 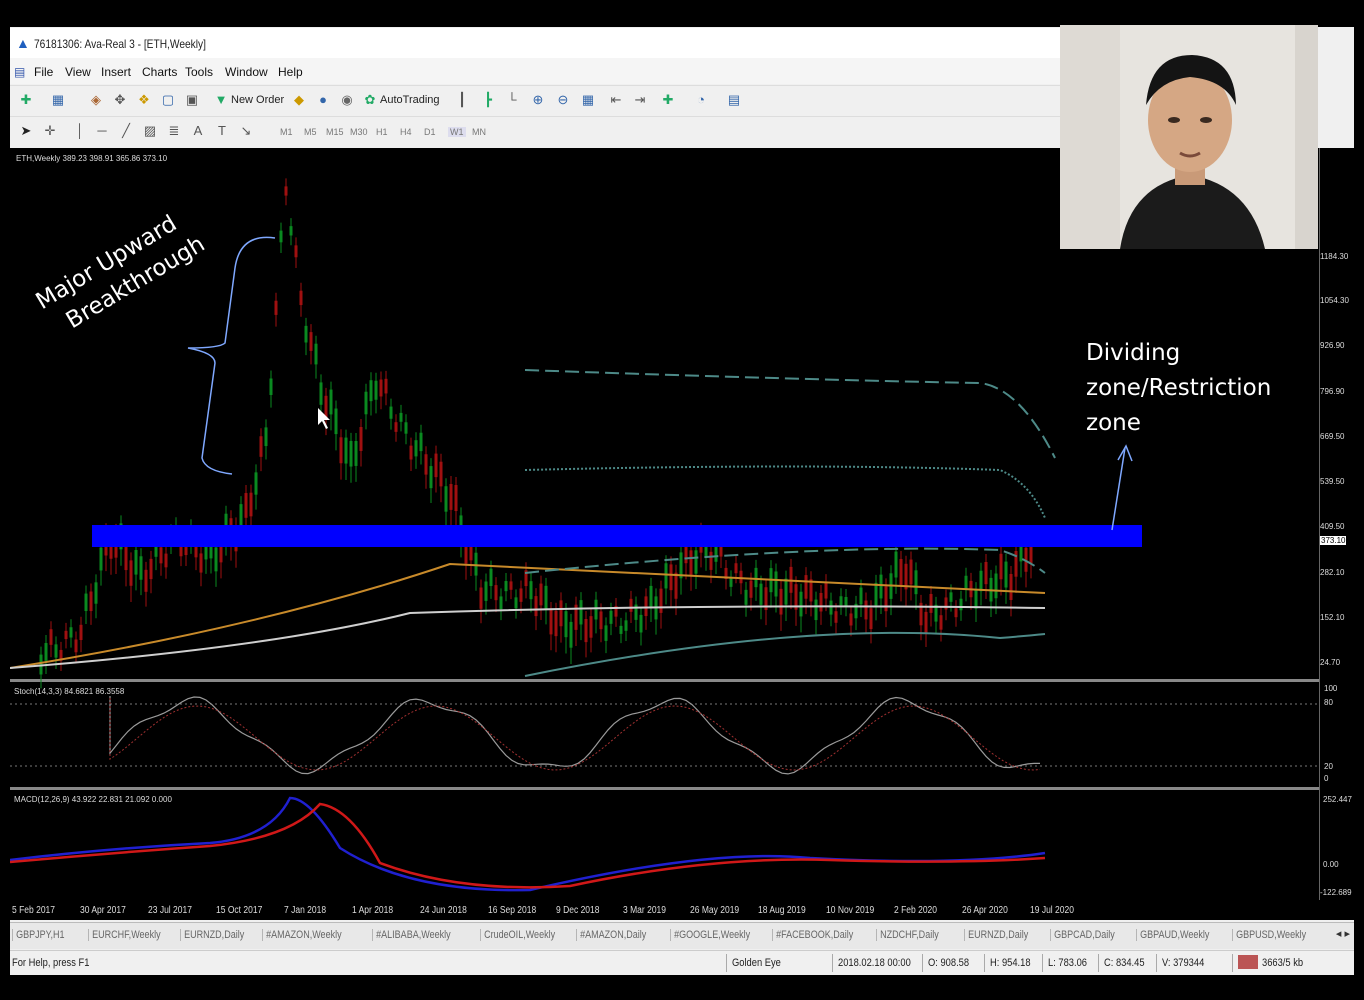 I want to click on timeframe-w1: W1, so click(x=457, y=132).